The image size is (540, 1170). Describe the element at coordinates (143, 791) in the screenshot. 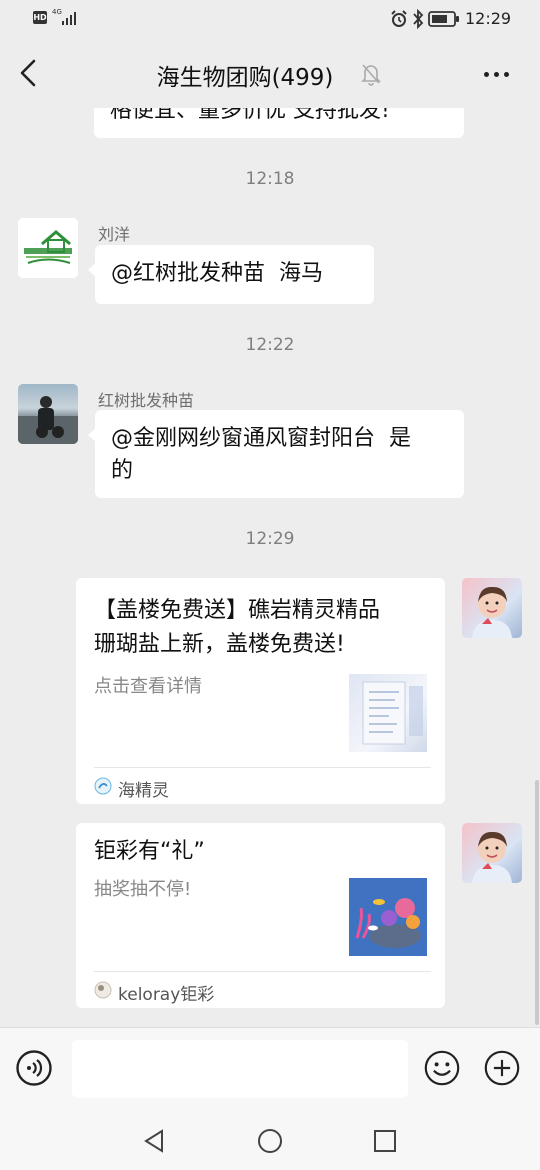

I see `card-source: 海精灵` at that location.